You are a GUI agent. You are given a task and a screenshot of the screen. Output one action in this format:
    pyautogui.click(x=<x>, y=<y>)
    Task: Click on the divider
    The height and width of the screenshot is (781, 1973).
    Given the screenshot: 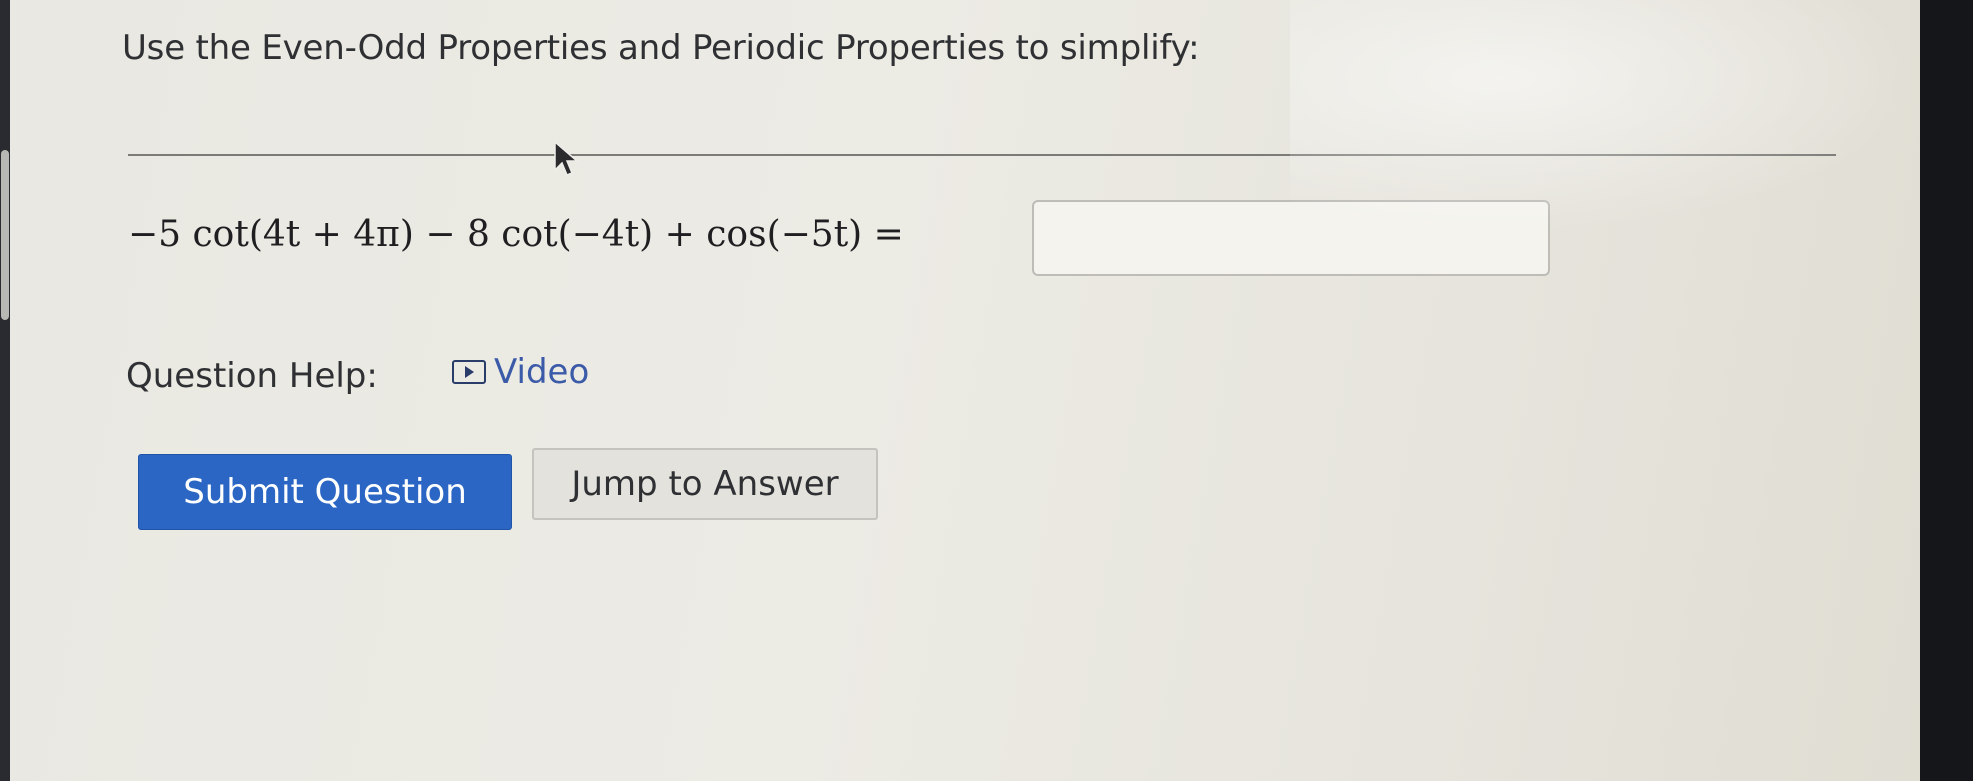 What is the action you would take?
    pyautogui.click(x=982, y=155)
    